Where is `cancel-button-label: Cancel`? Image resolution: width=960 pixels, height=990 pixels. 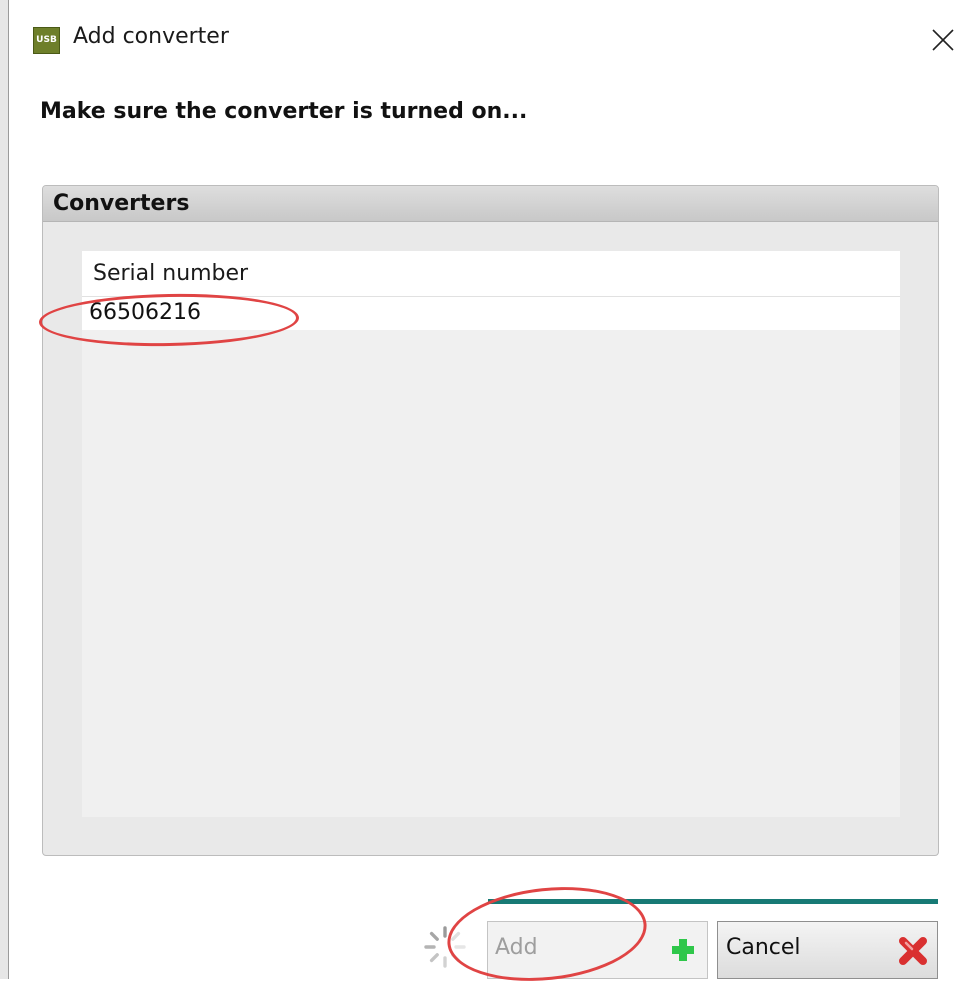 cancel-button-label: Cancel is located at coordinates (763, 947).